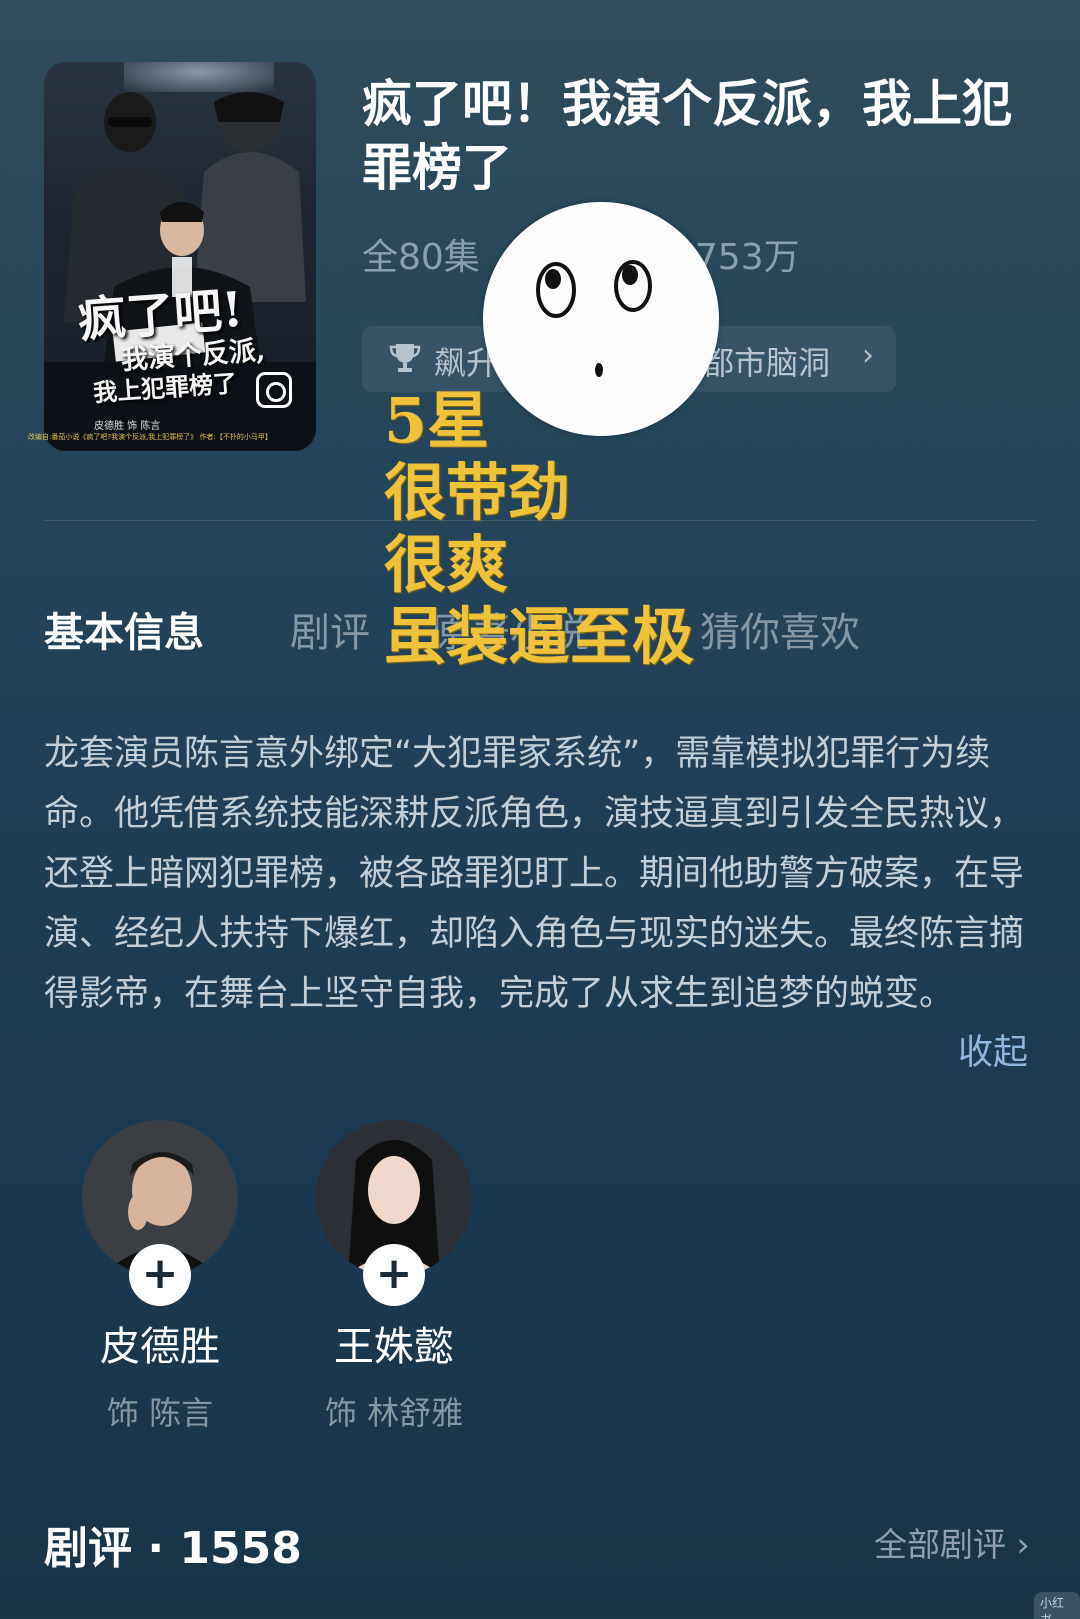 This screenshot has height=1619, width=1080. What do you see at coordinates (421, 257) in the screenshot?
I see `episode-count: 全80集` at bounding box center [421, 257].